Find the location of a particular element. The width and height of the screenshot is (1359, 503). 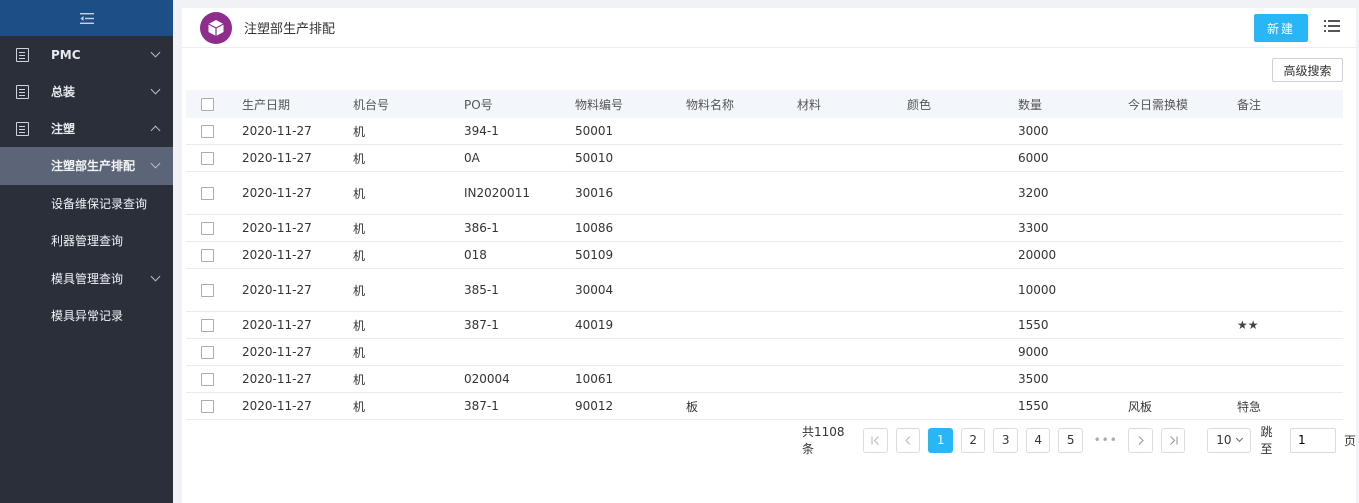

table-cell-part-no: 40019 is located at coordinates (594, 325).